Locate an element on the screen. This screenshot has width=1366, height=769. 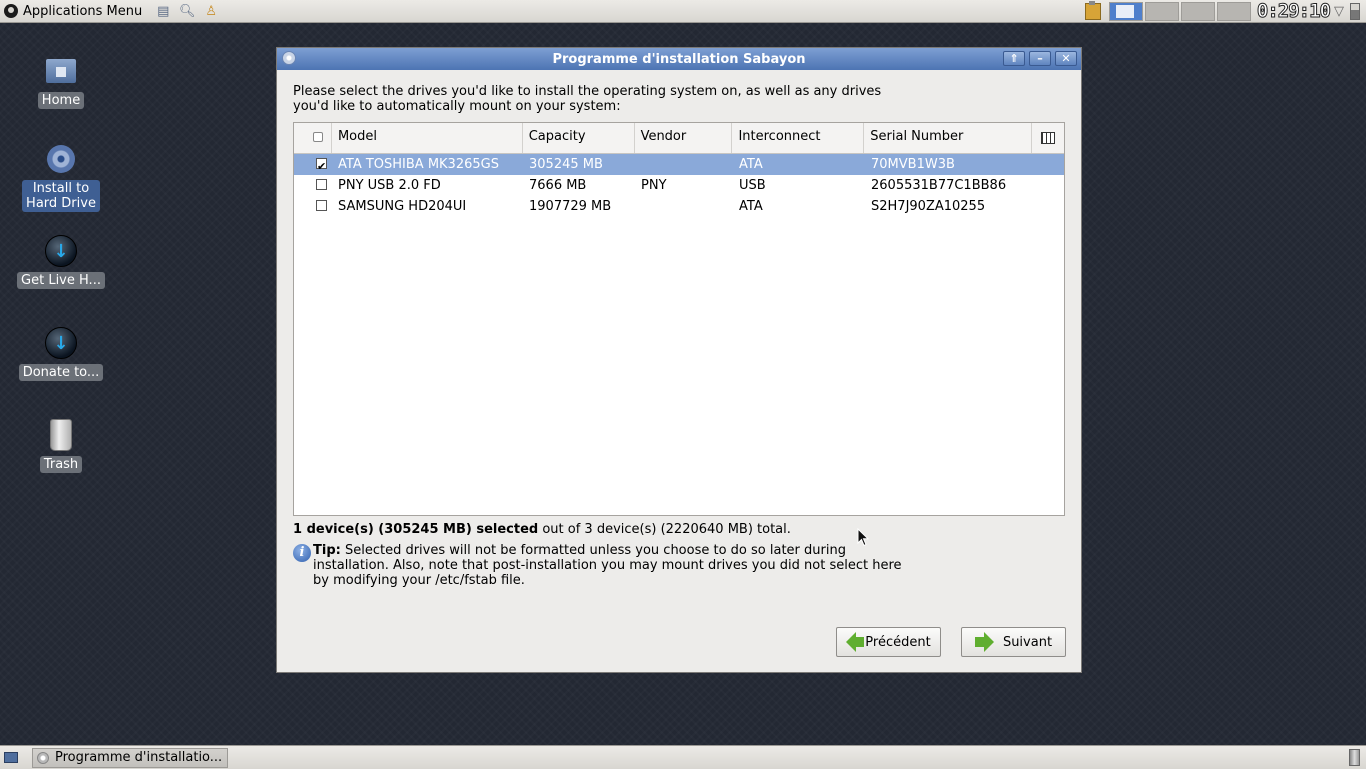
select-all-checkbox is located at coordinates (318, 137).